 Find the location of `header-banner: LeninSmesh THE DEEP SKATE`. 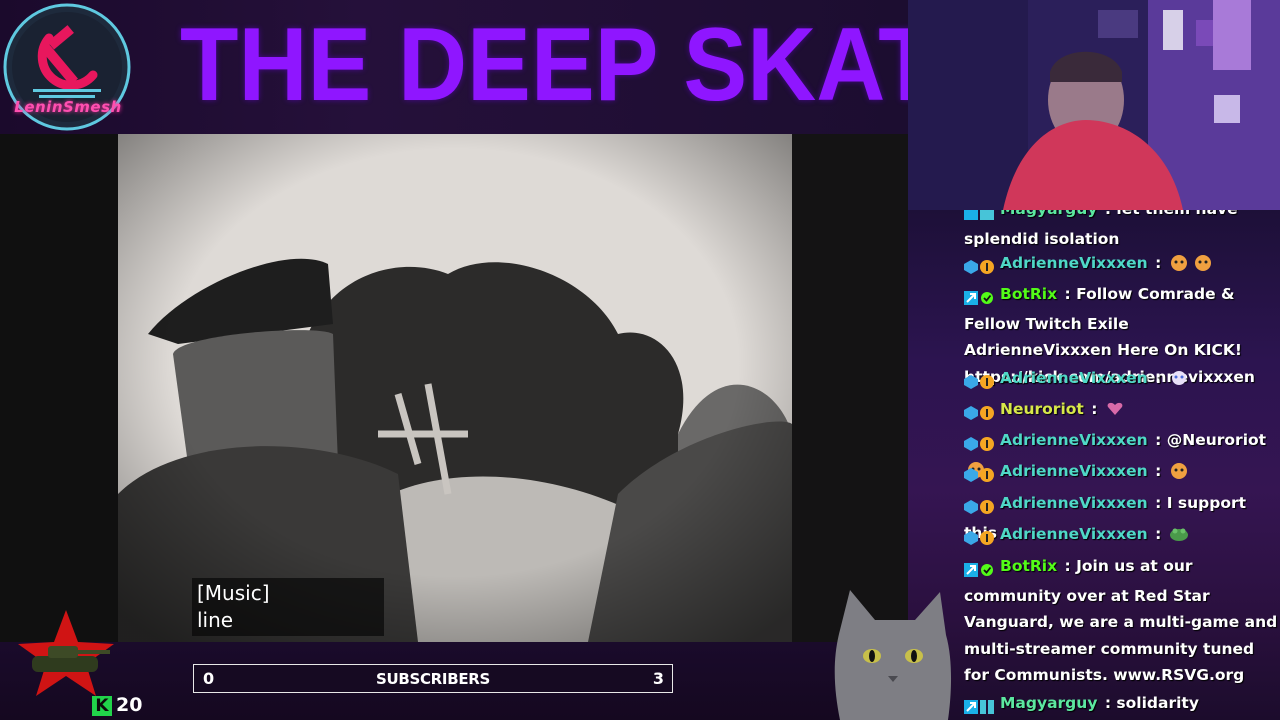

header-banner: LeninSmesh THE DEEP SKATE is located at coordinates (500, 67).